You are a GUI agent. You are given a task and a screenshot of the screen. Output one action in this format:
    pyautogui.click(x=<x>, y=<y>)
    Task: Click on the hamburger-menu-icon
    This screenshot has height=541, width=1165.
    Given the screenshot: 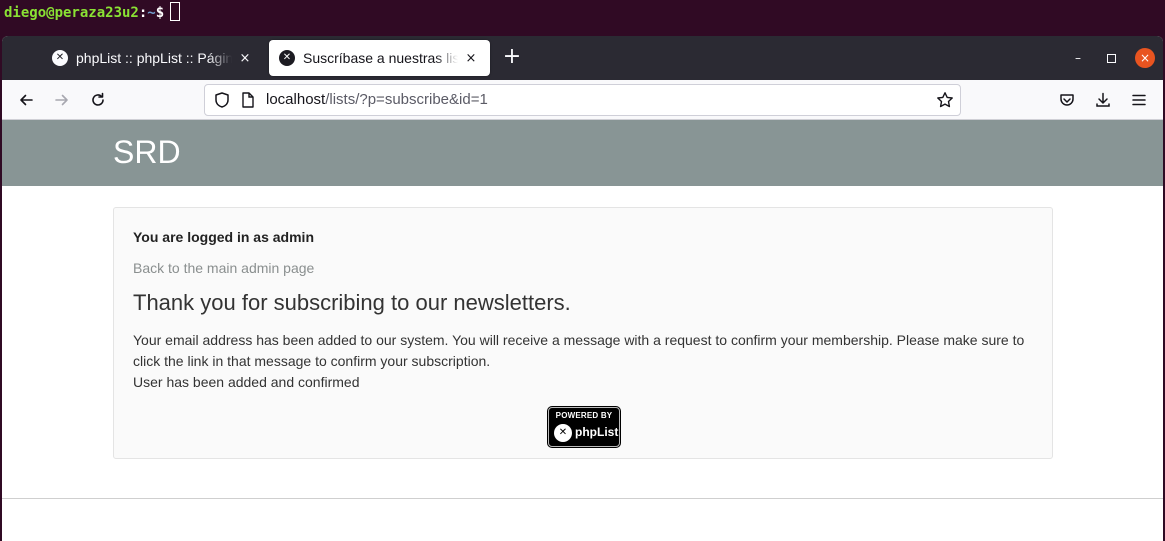 What is the action you would take?
    pyautogui.click(x=1139, y=100)
    